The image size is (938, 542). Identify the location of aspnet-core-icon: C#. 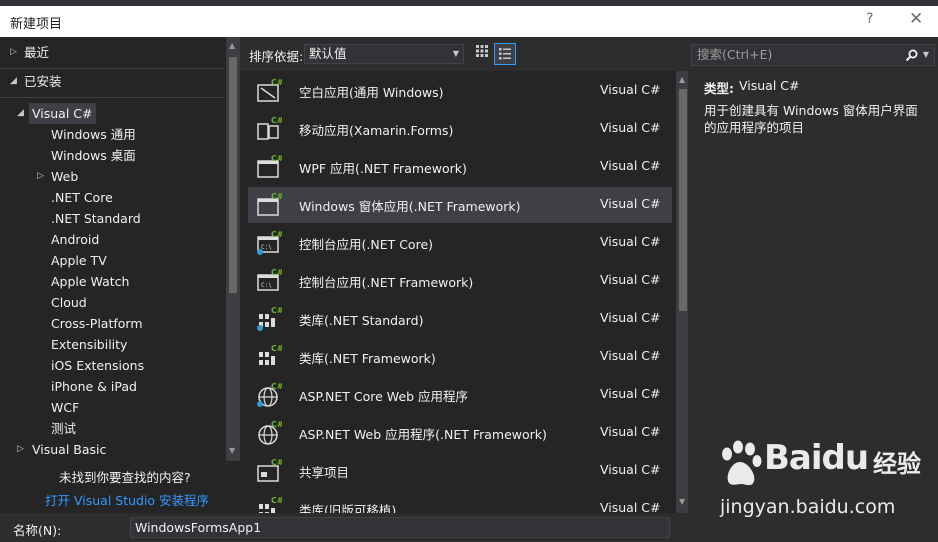
(270, 395).